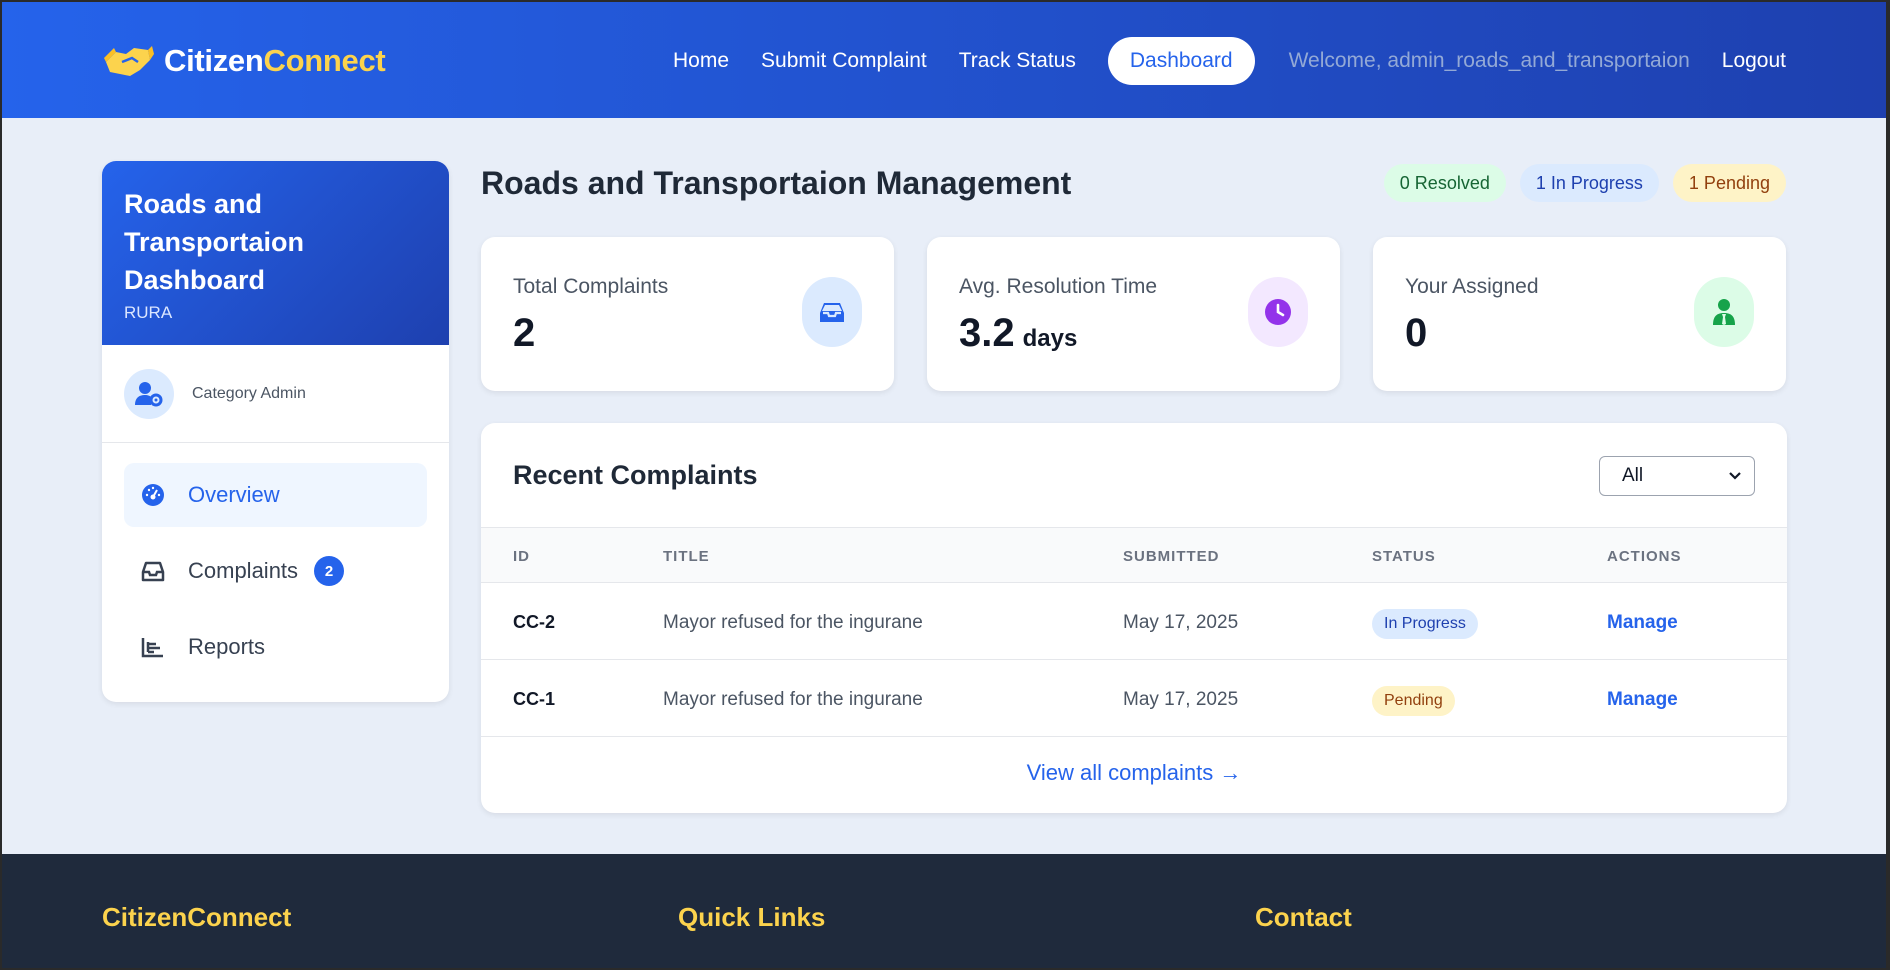 Image resolution: width=1890 pixels, height=970 pixels. Describe the element at coordinates (776, 183) in the screenshot. I see `page-title: Roads and Transportaion Management` at that location.